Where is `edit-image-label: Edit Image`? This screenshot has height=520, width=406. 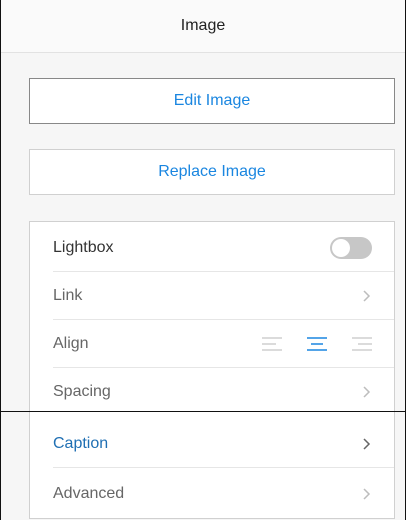 edit-image-label: Edit Image is located at coordinates (212, 100).